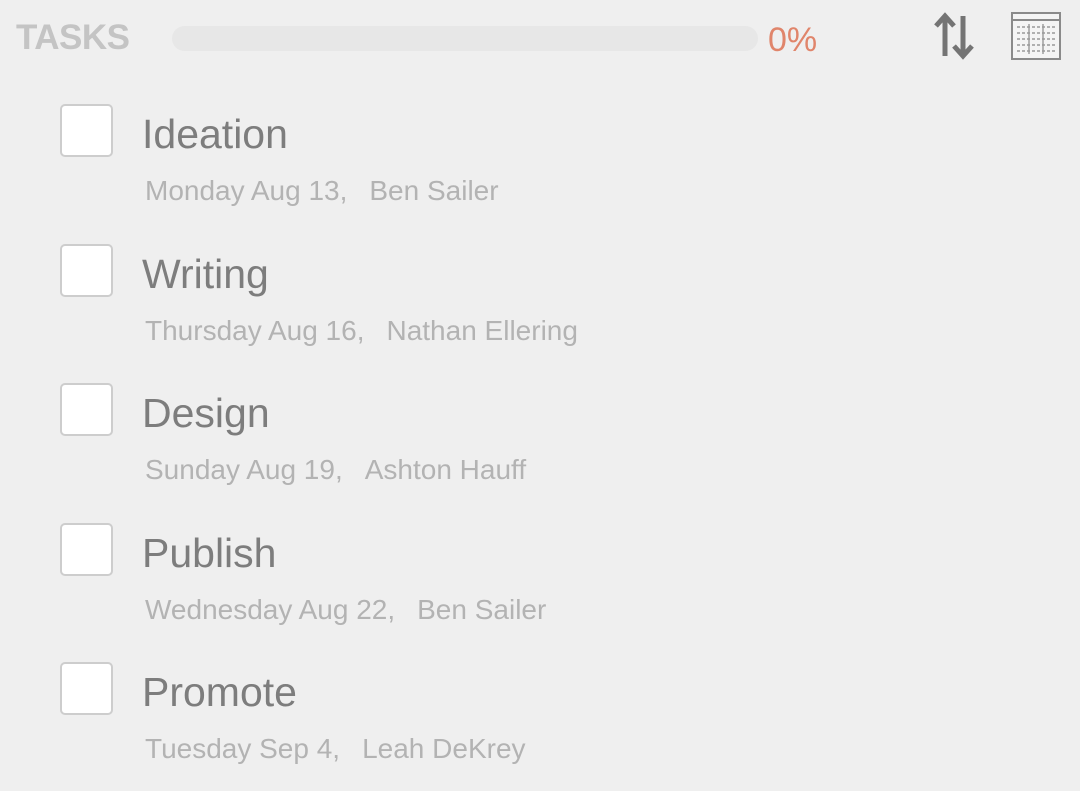  I want to click on sort-arrows-icon, so click(954, 36).